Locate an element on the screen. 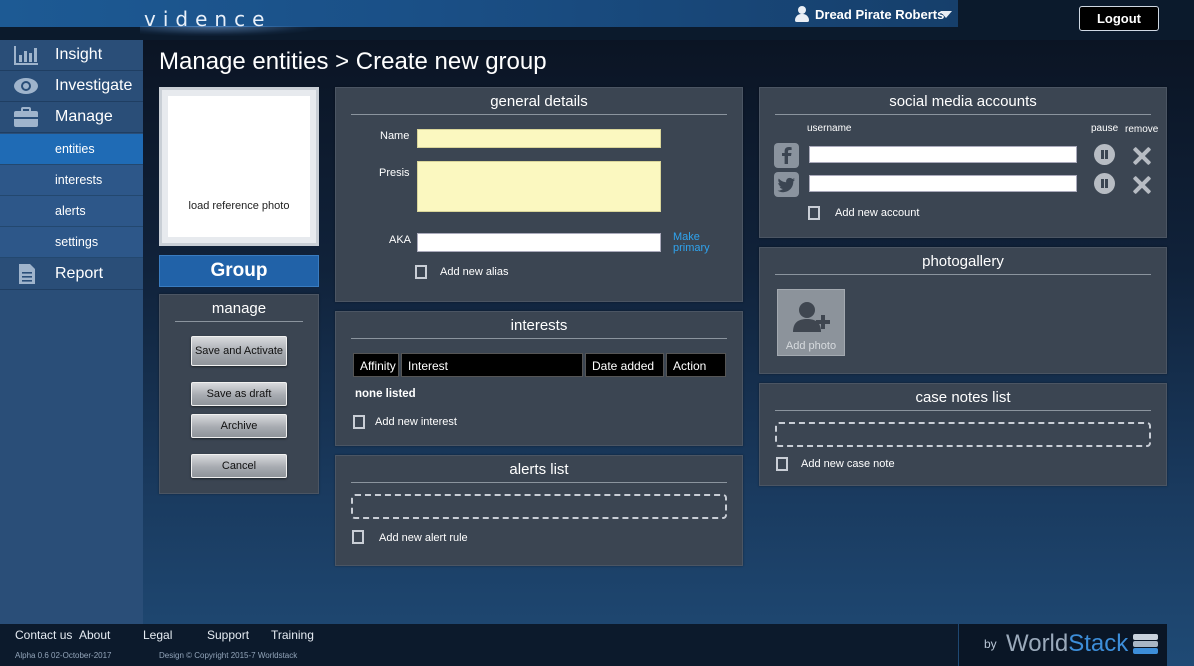  name-label: Name is located at coordinates (395, 136).